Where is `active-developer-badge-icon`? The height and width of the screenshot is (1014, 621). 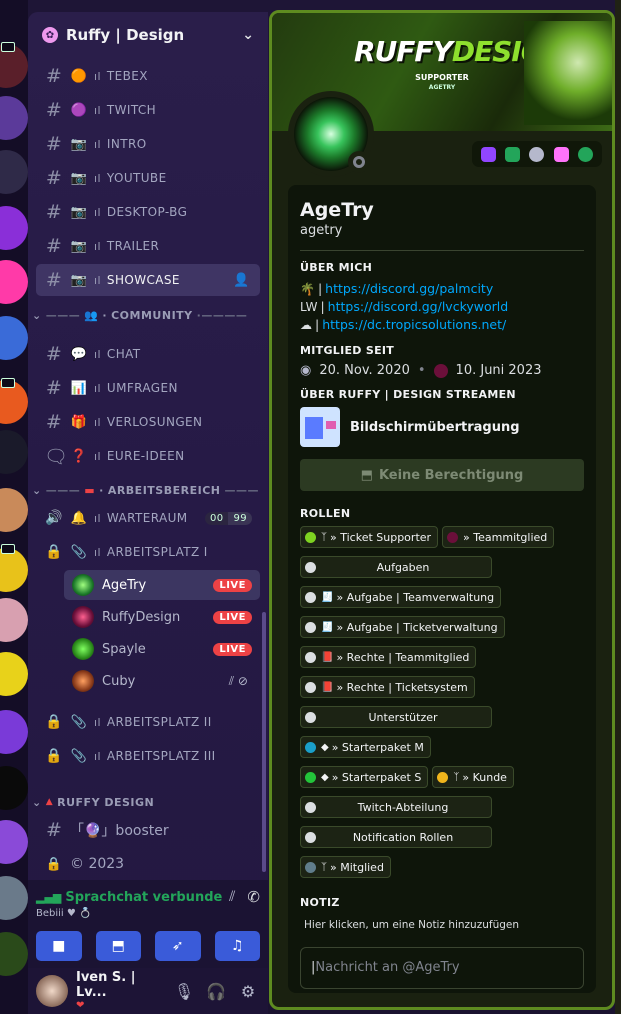
active-developer-badge-icon is located at coordinates (513, 154).